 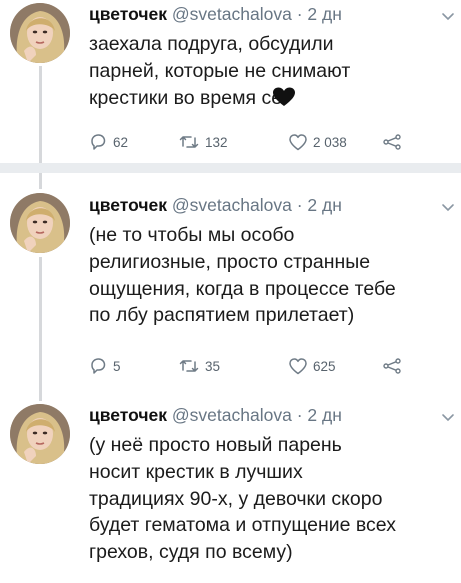 I want to click on text-line: заехала подруга, обсудили, so click(x=211, y=44).